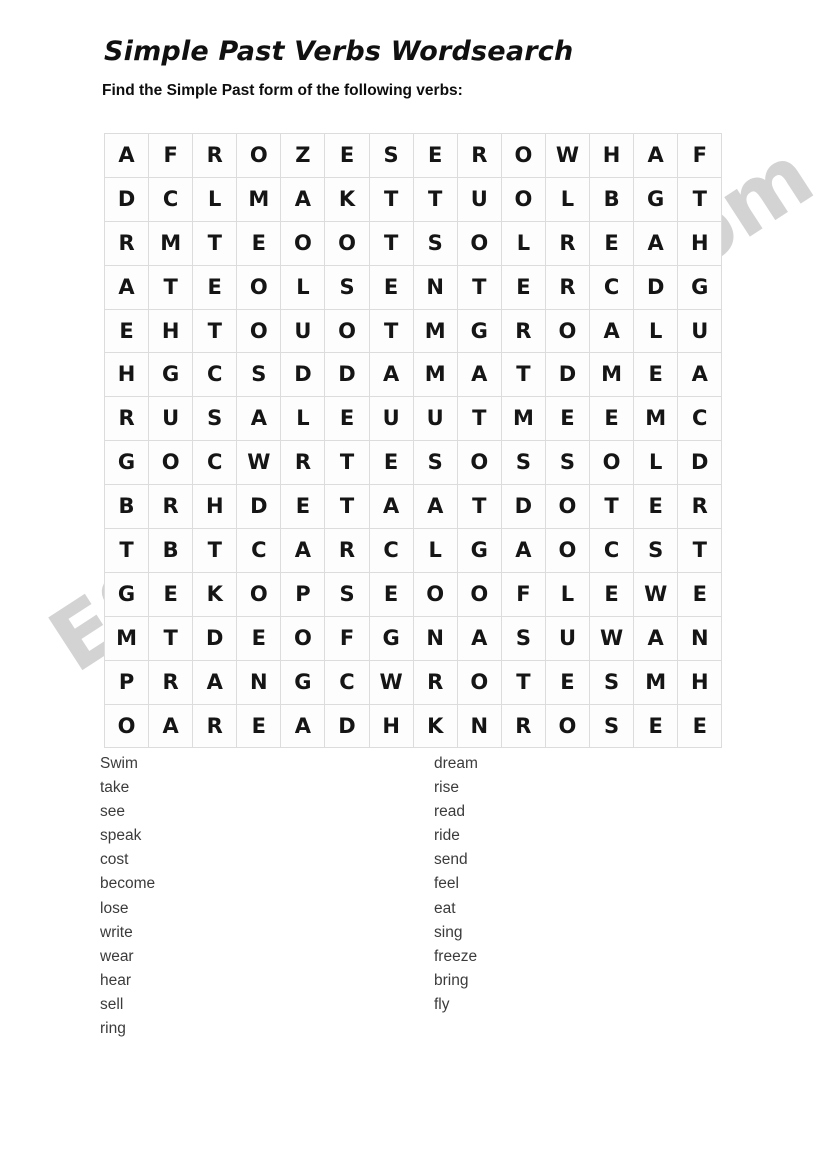 The width and height of the screenshot is (821, 1161). I want to click on grid-cell: P, so click(126, 682).